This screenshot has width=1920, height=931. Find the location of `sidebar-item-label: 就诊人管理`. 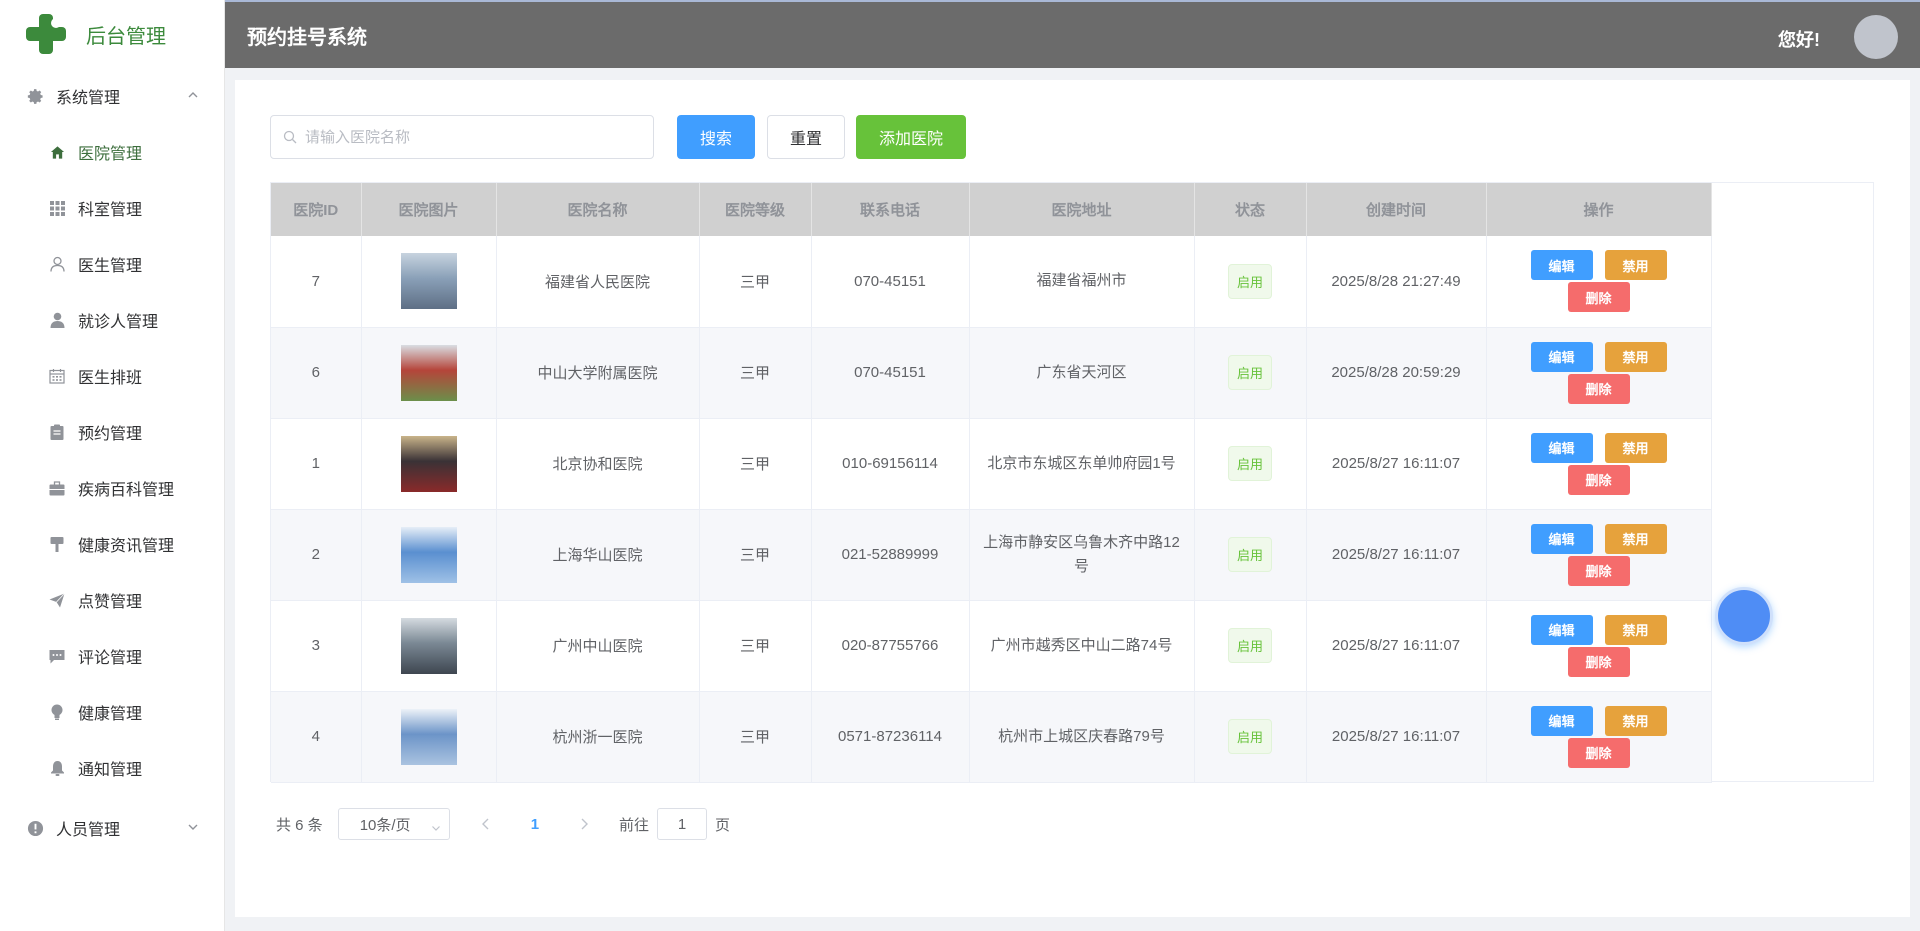

sidebar-item-label: 就诊人管理 is located at coordinates (118, 322).